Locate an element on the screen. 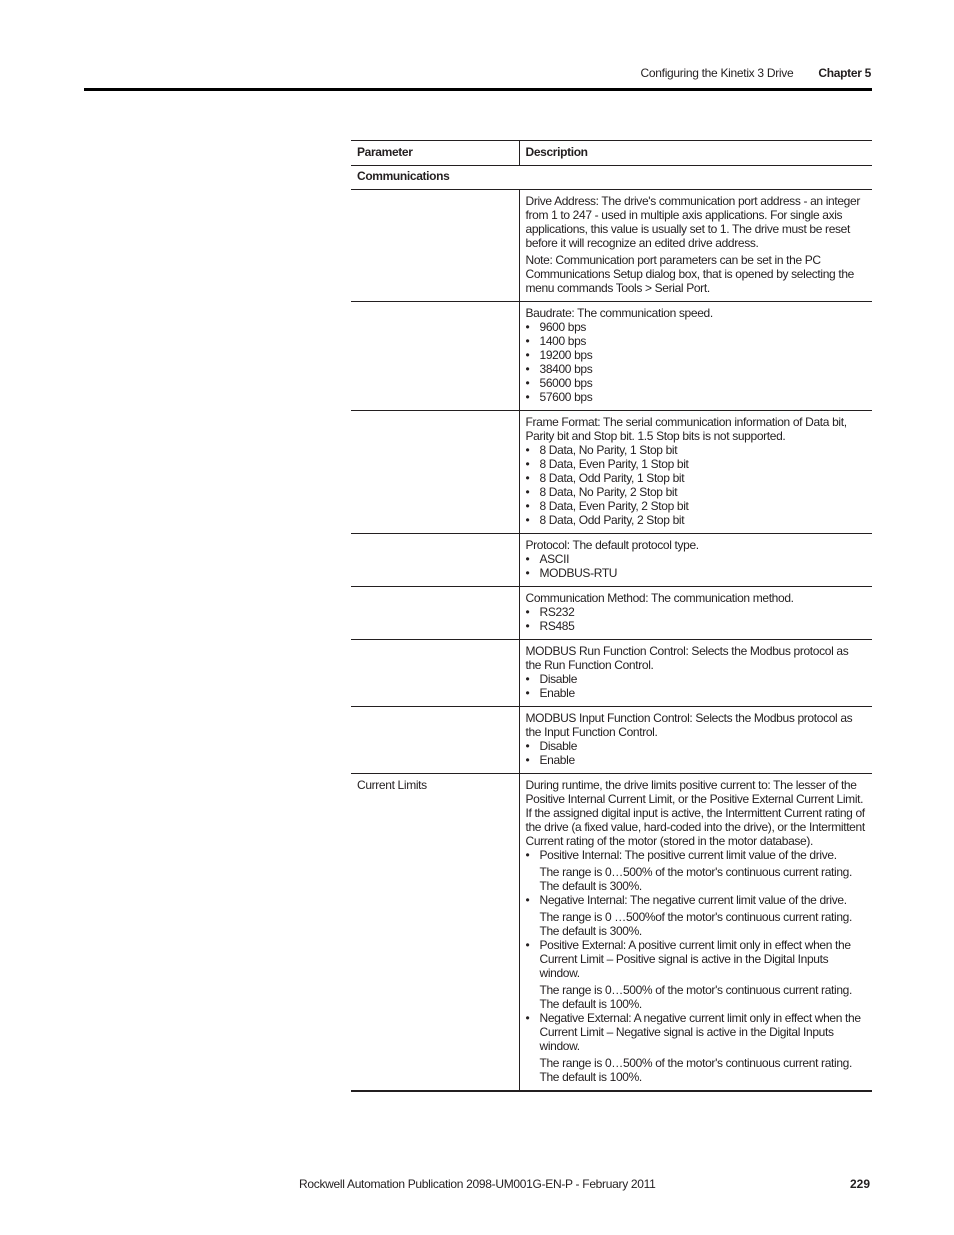 The image size is (954, 1235). option-list: RS232RS485 is located at coordinates (696, 619).